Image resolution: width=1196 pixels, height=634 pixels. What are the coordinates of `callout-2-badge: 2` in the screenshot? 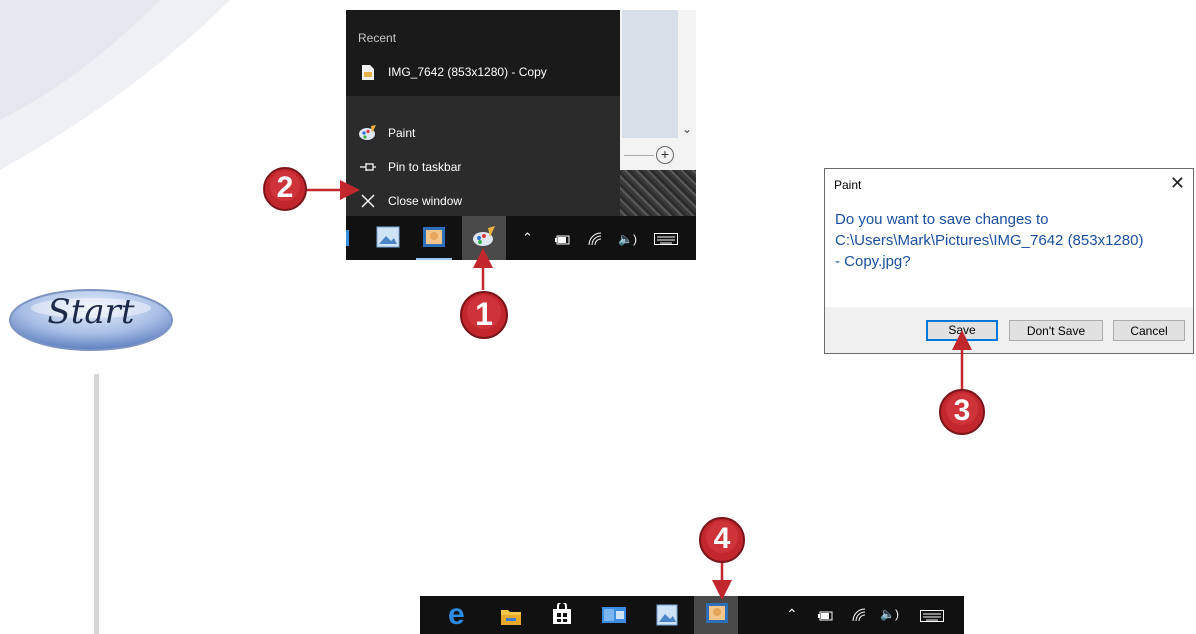 It's located at (285, 189).